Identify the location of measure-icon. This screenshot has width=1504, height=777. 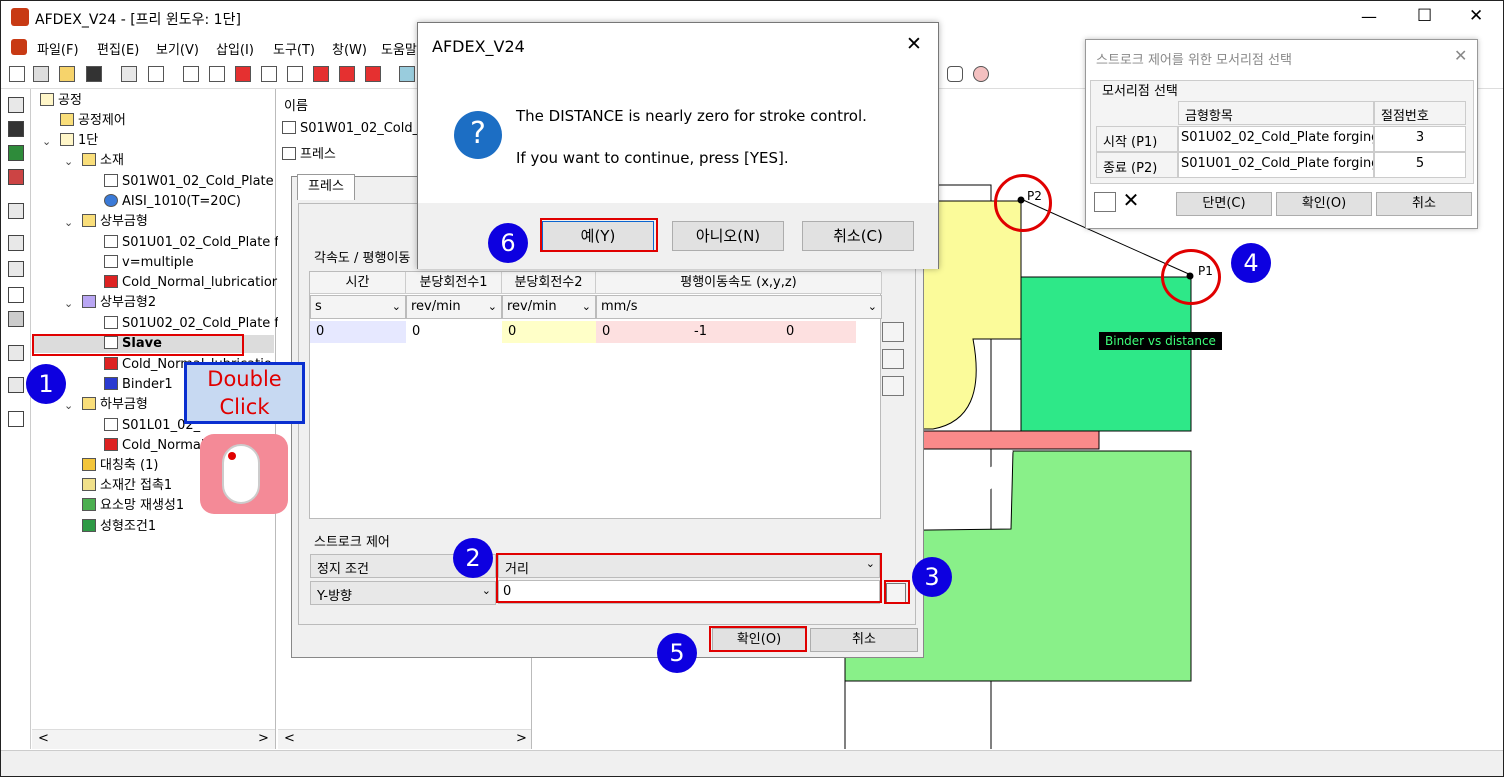
(16, 319).